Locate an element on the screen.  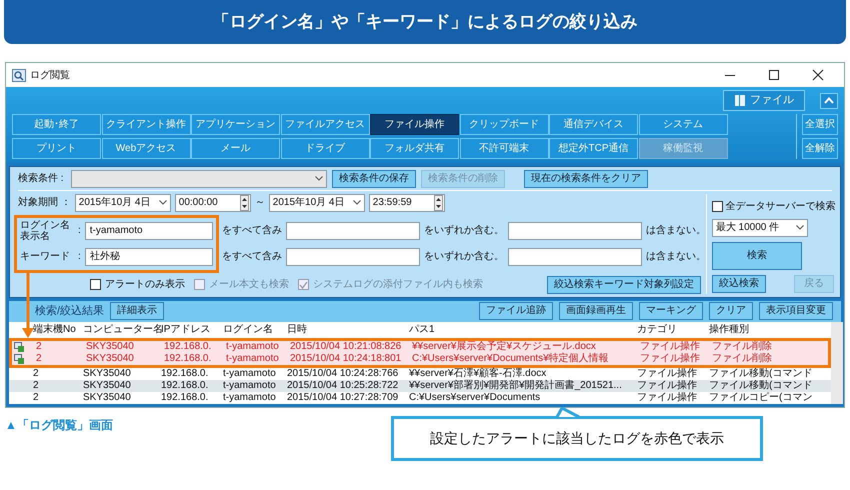
column-header: 端末機No is located at coordinates (56, 330).